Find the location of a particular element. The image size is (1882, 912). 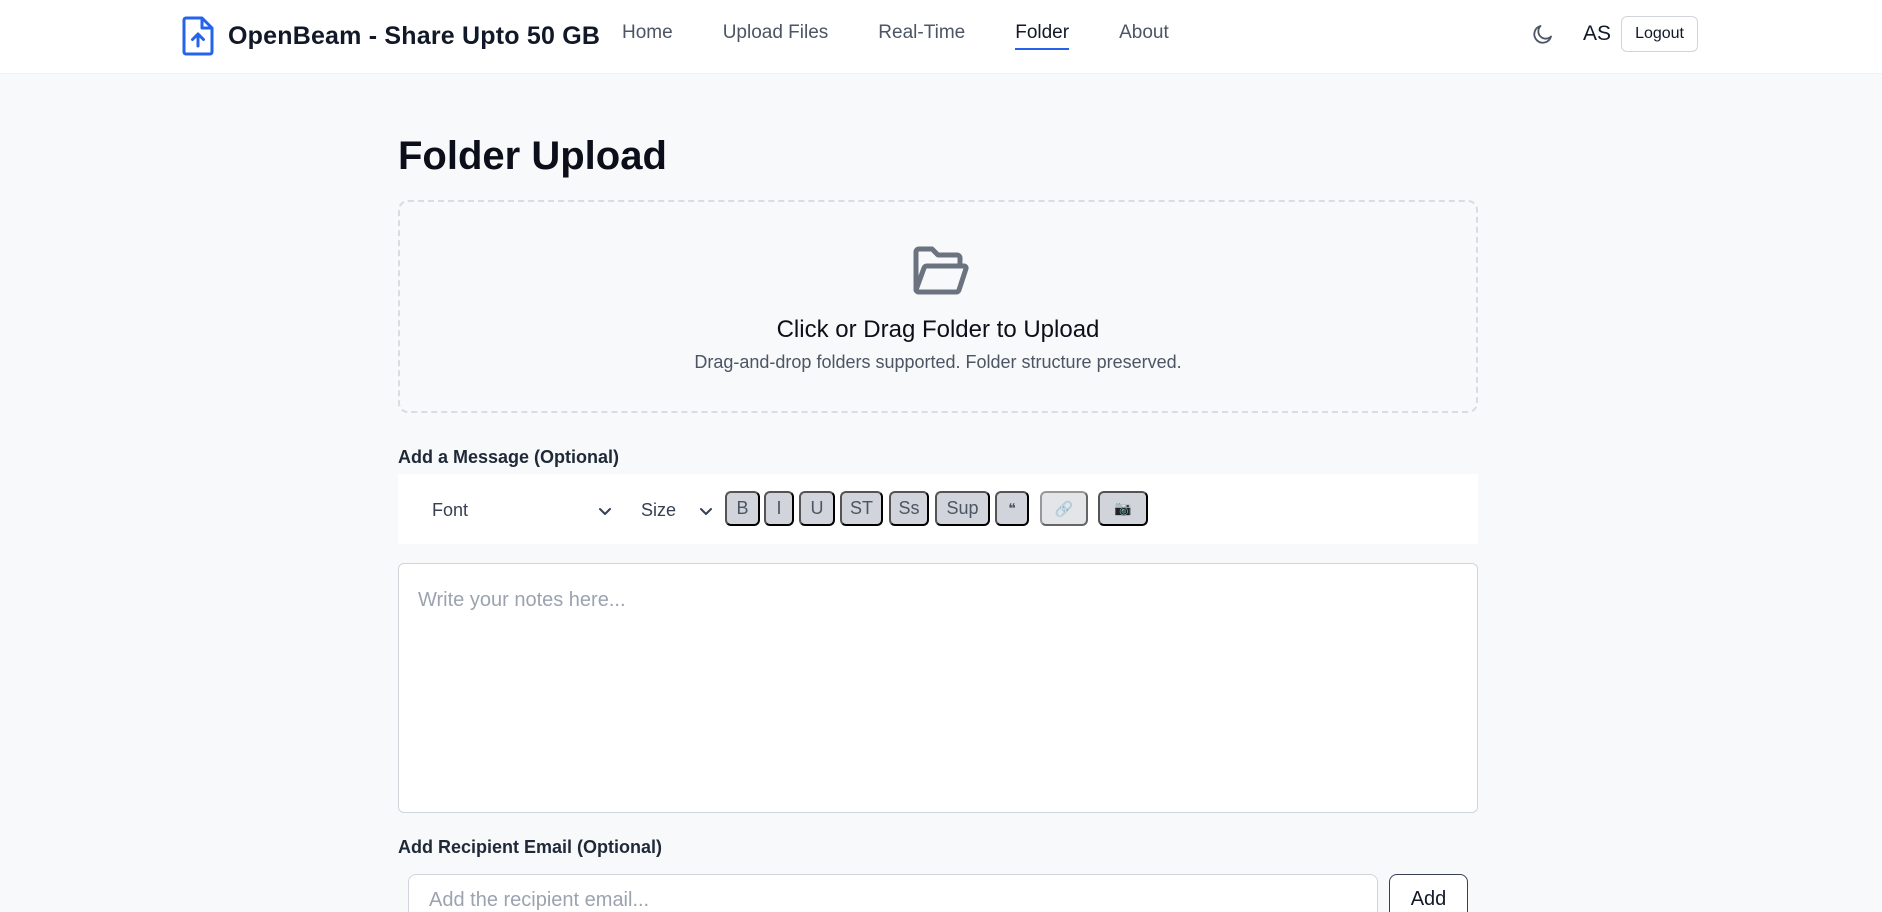

italic-button: I is located at coordinates (779, 508).